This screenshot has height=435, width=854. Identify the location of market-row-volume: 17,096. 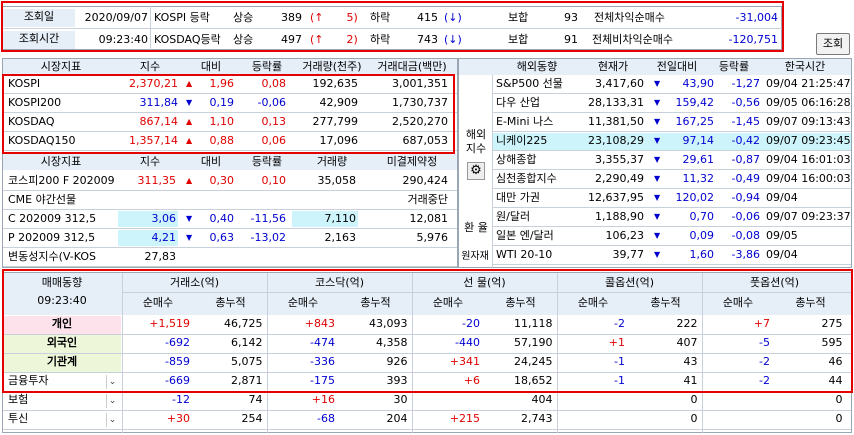
(339, 140).